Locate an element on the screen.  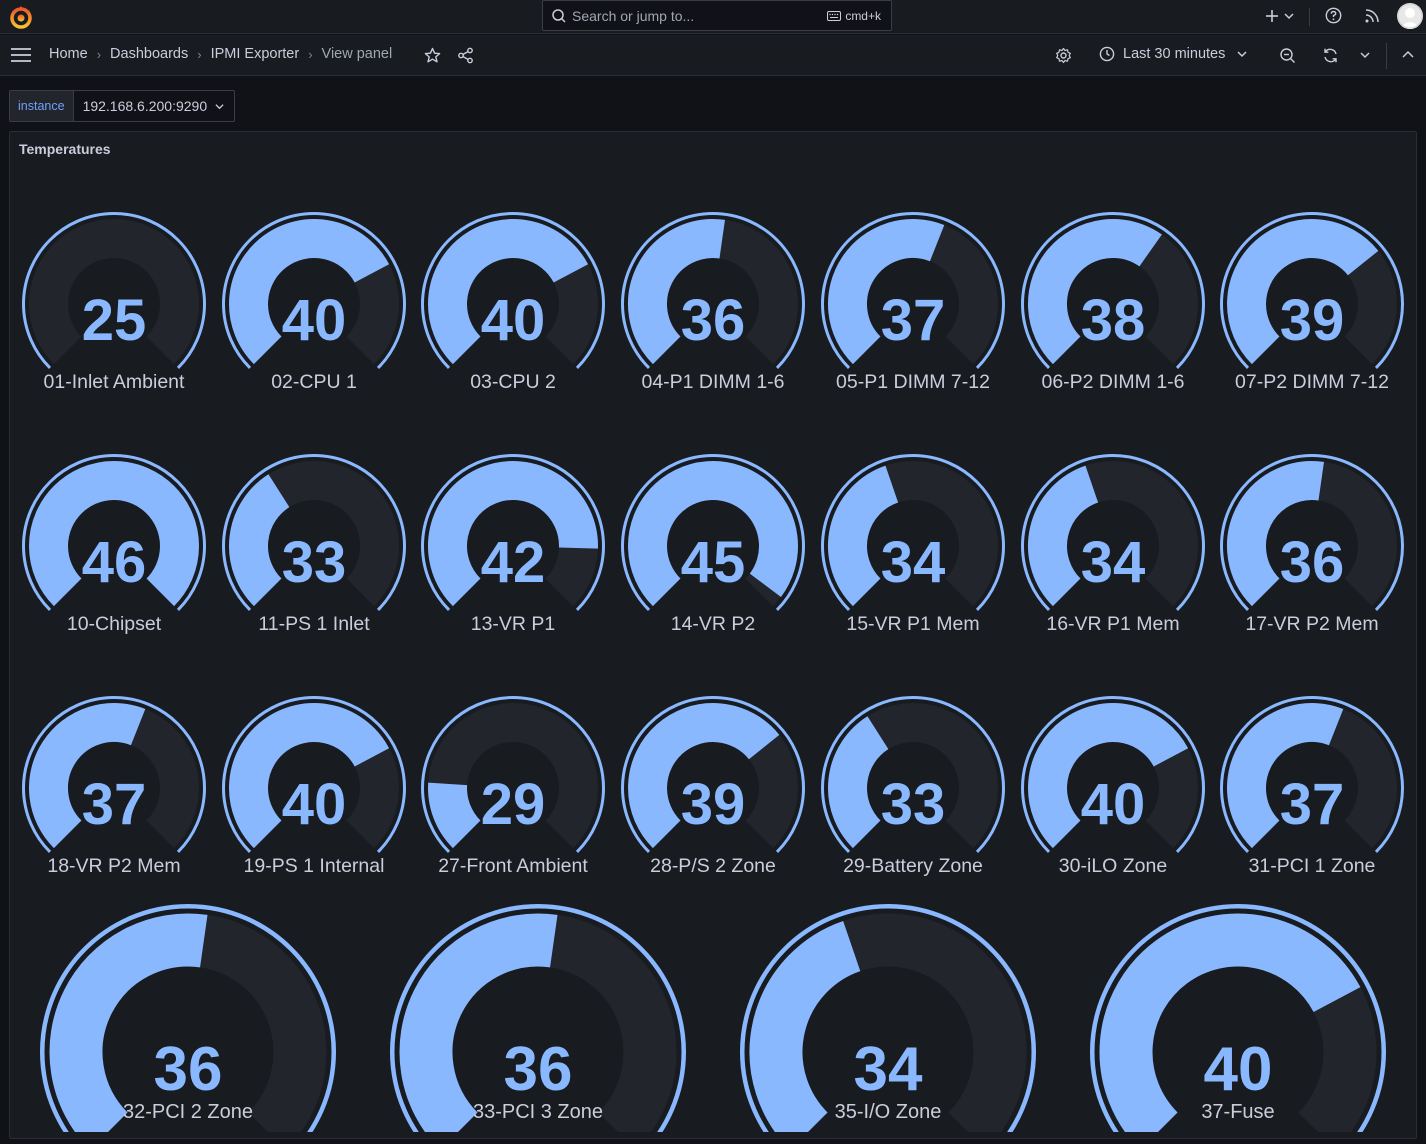
gauge: 36 17-VR P2 Mem is located at coordinates (1312, 546).